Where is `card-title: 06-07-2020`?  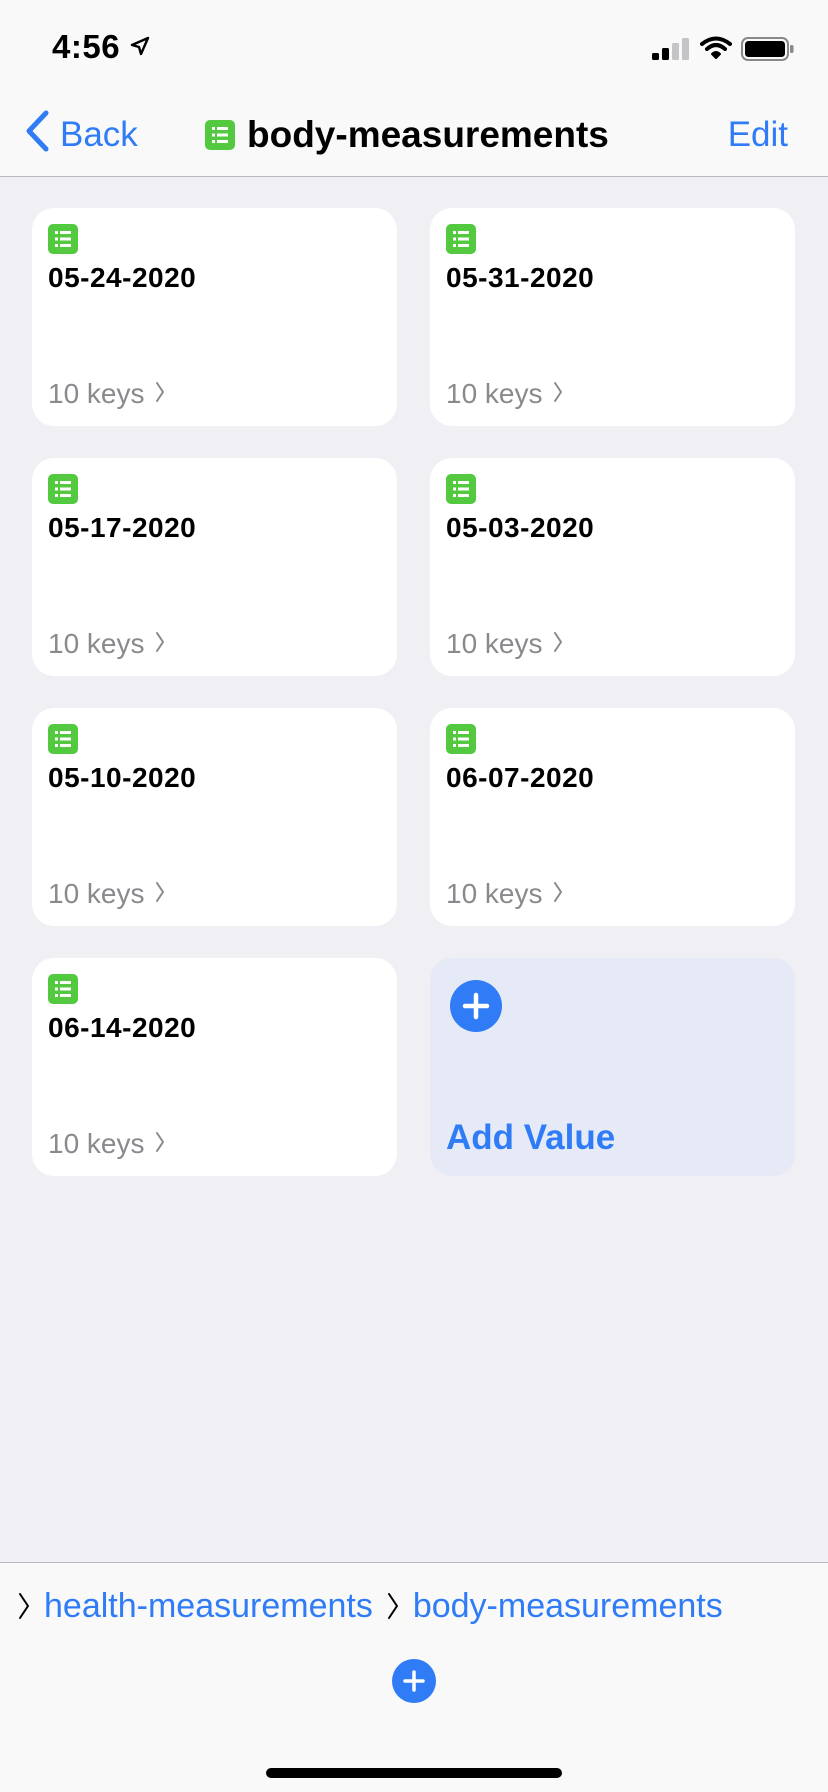
card-title: 06-07-2020 is located at coordinates (520, 777).